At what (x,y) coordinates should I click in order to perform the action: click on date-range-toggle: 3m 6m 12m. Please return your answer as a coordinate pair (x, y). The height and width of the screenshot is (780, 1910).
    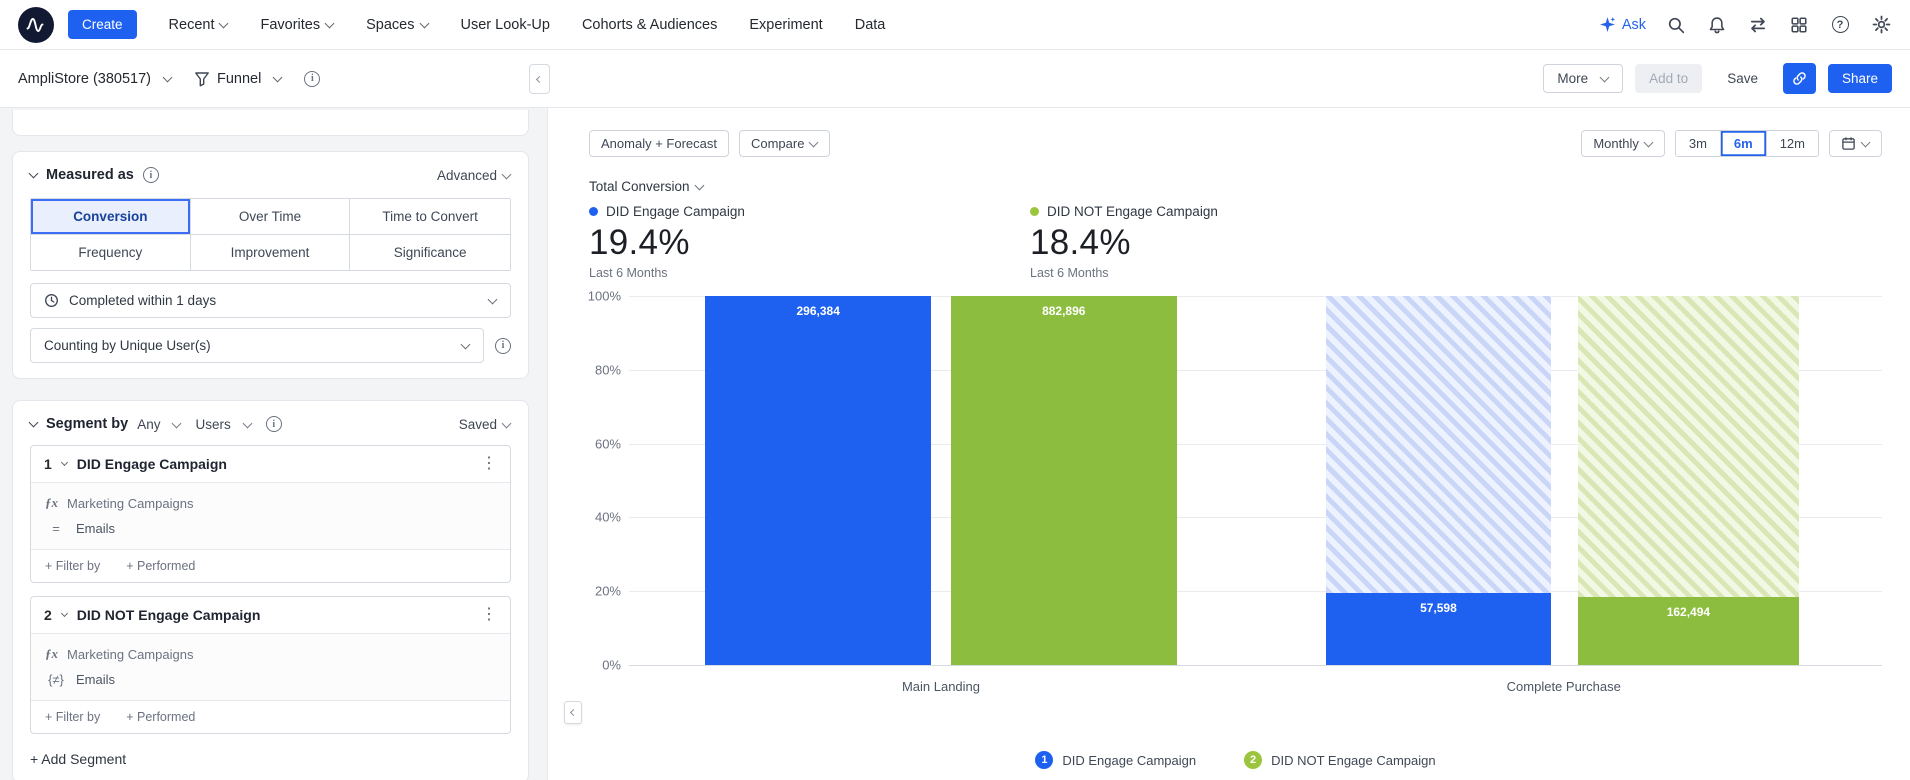
    Looking at the image, I should click on (1746, 143).